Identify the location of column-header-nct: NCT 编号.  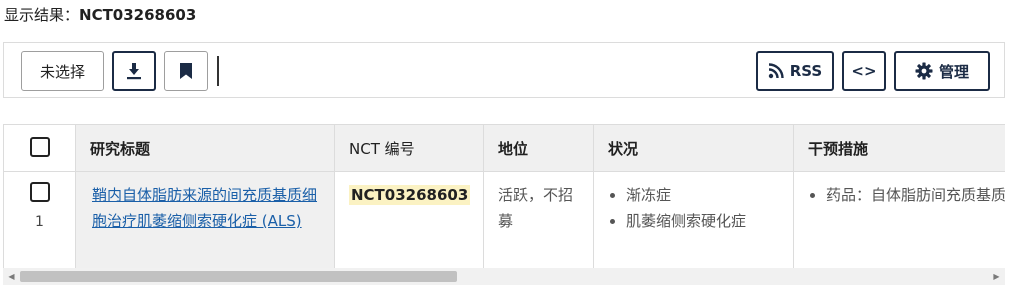
(409, 148).